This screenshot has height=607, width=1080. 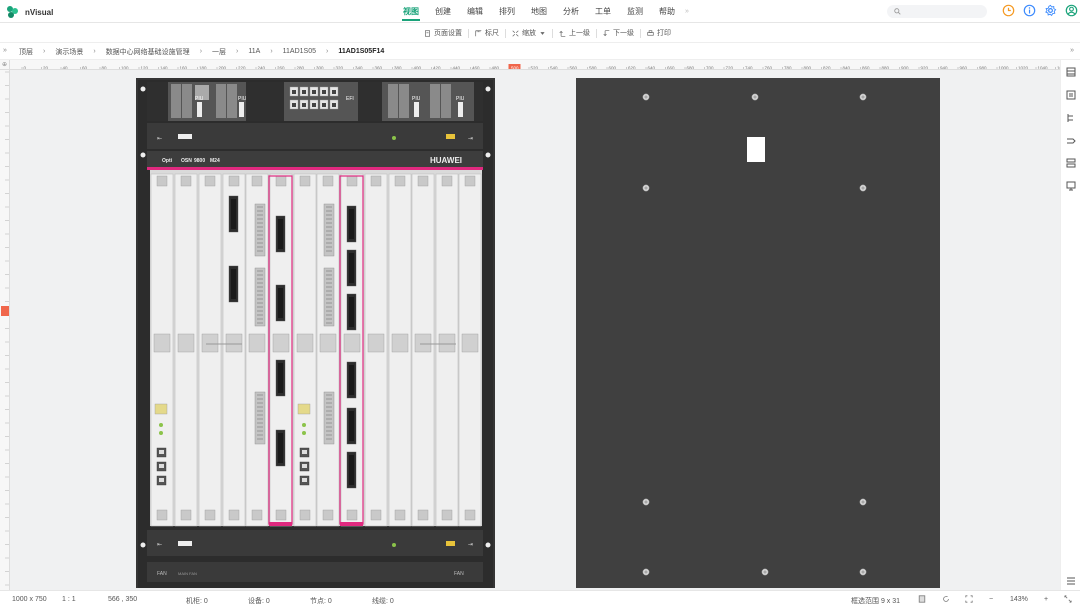 What do you see at coordinates (69, 52) in the screenshot?
I see `breadcrumb-item: 演示场景` at bounding box center [69, 52].